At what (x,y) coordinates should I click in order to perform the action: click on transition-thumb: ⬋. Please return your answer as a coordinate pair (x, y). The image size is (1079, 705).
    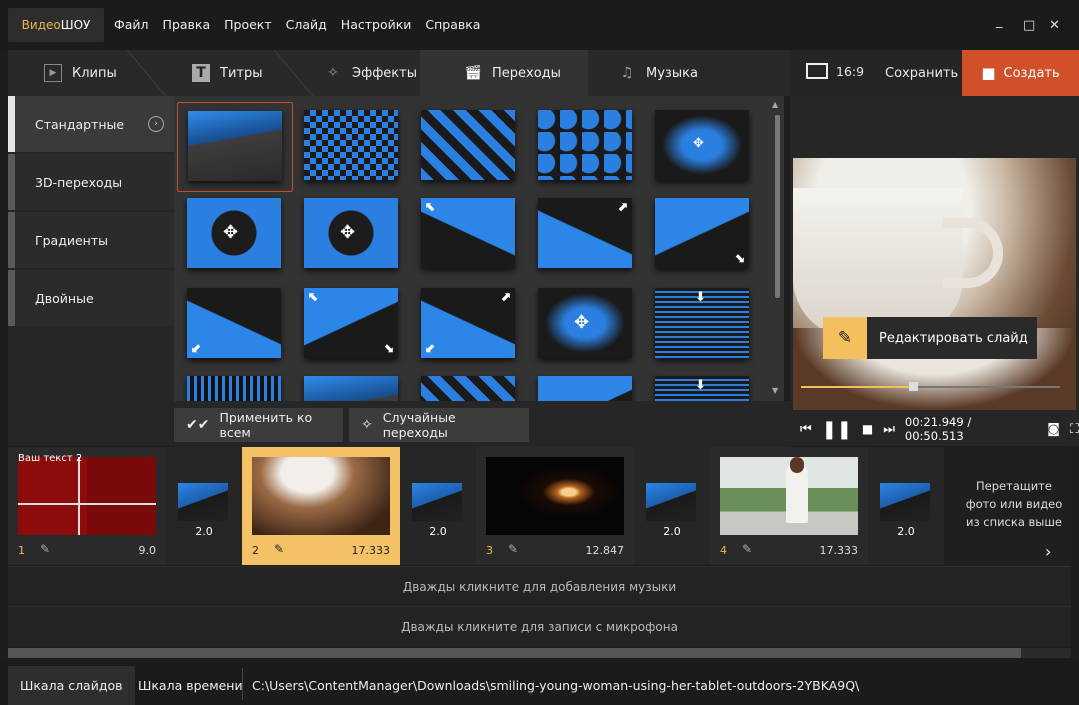
    Looking at the image, I should click on (235, 325).